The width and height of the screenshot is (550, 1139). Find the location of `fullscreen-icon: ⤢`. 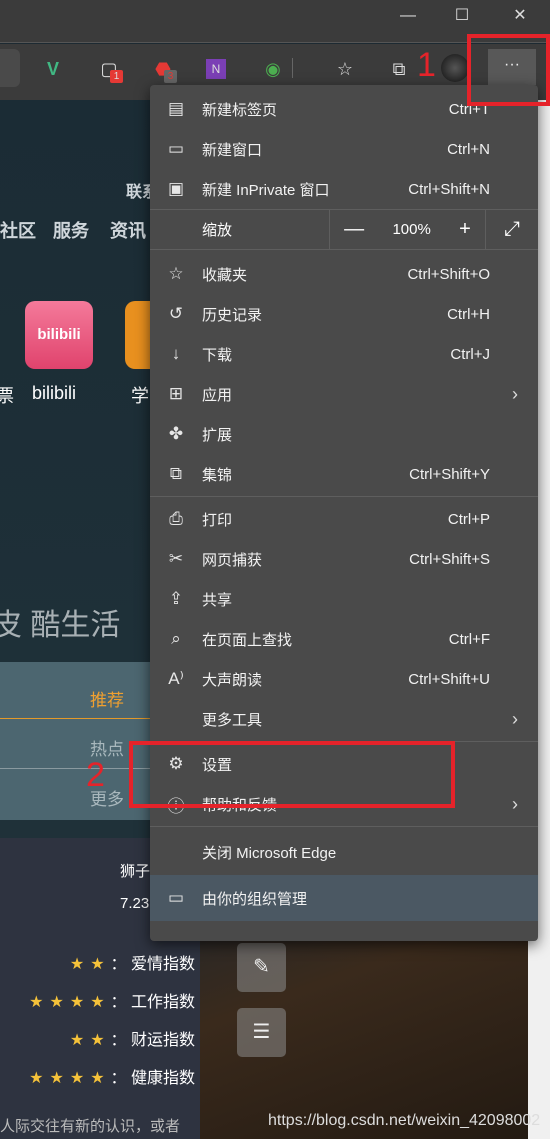

fullscreen-icon: ⤢ is located at coordinates (512, 229).